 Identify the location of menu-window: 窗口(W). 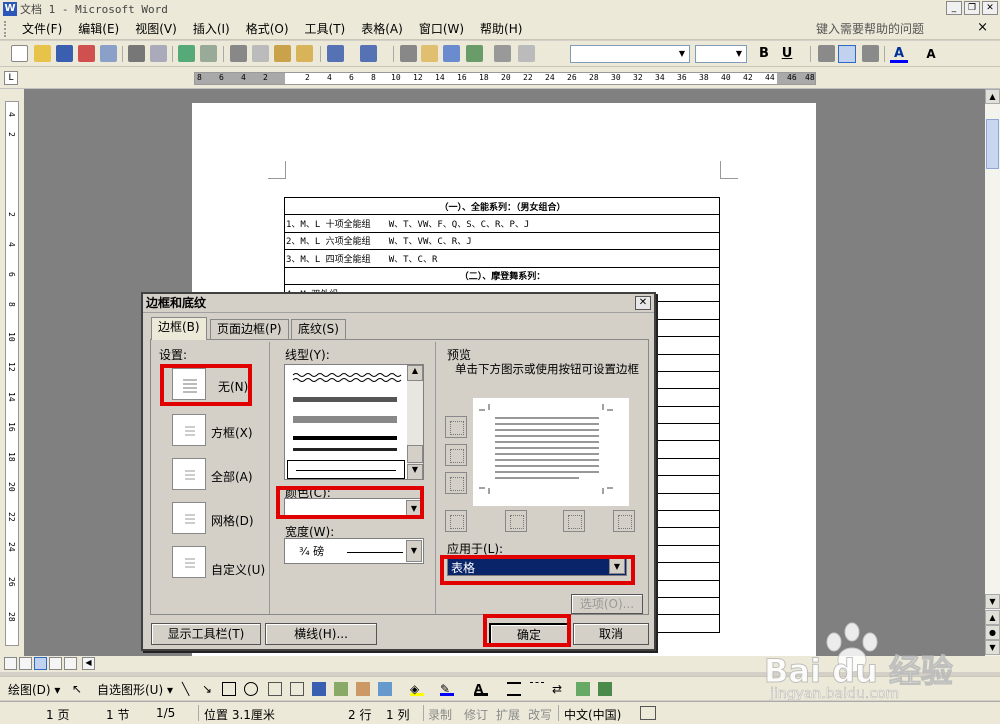
(441, 28).